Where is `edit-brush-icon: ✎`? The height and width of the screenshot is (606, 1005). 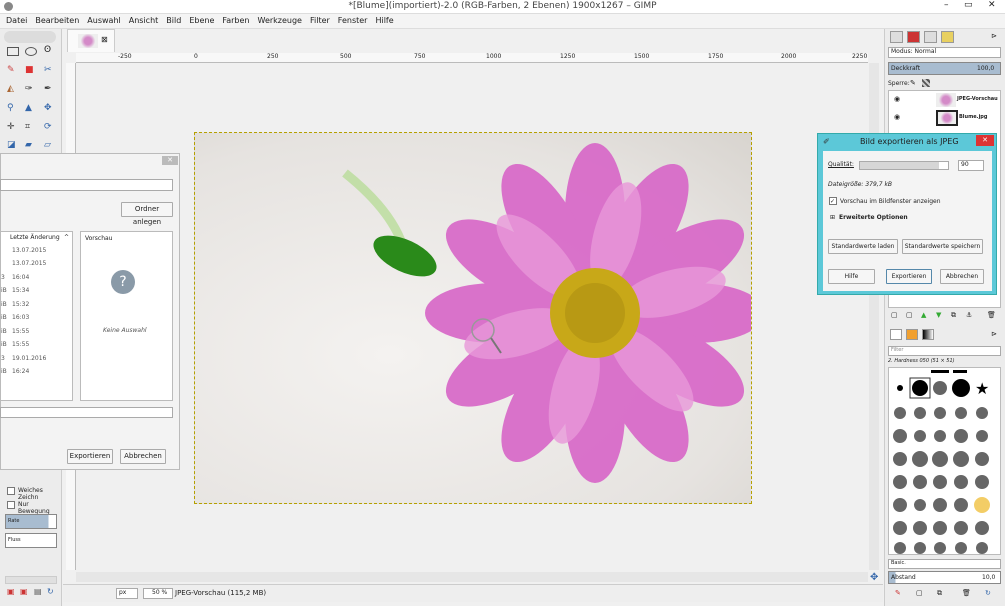
edit-brush-icon: ✎ is located at coordinates (898, 593).